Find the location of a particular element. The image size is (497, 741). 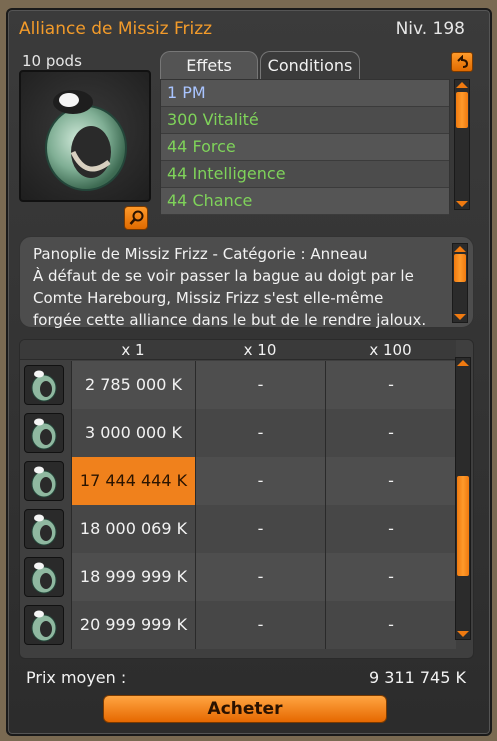

table-row: 3 000 000 K - - is located at coordinates (238, 433).